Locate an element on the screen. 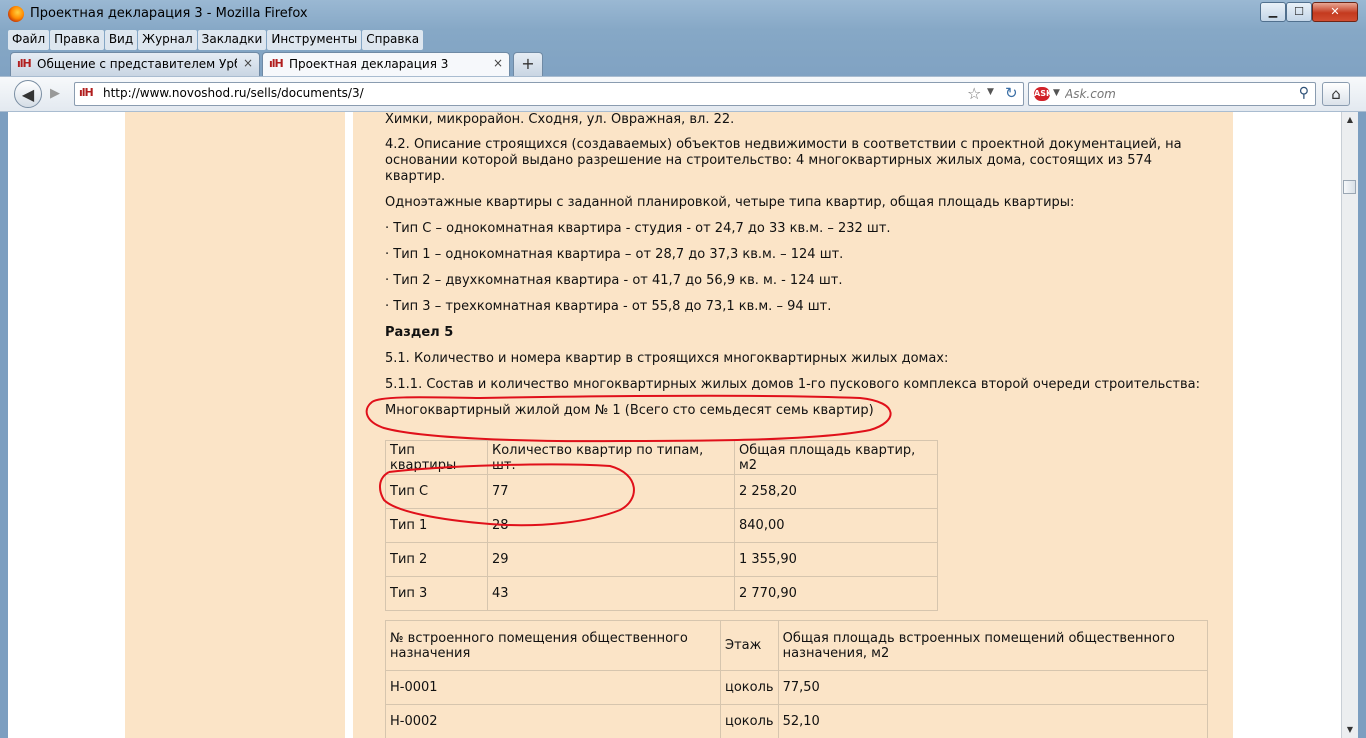 This screenshot has width=1366, height=738. table-row: Н-0001 цоколь 77,50 is located at coordinates (796, 687).